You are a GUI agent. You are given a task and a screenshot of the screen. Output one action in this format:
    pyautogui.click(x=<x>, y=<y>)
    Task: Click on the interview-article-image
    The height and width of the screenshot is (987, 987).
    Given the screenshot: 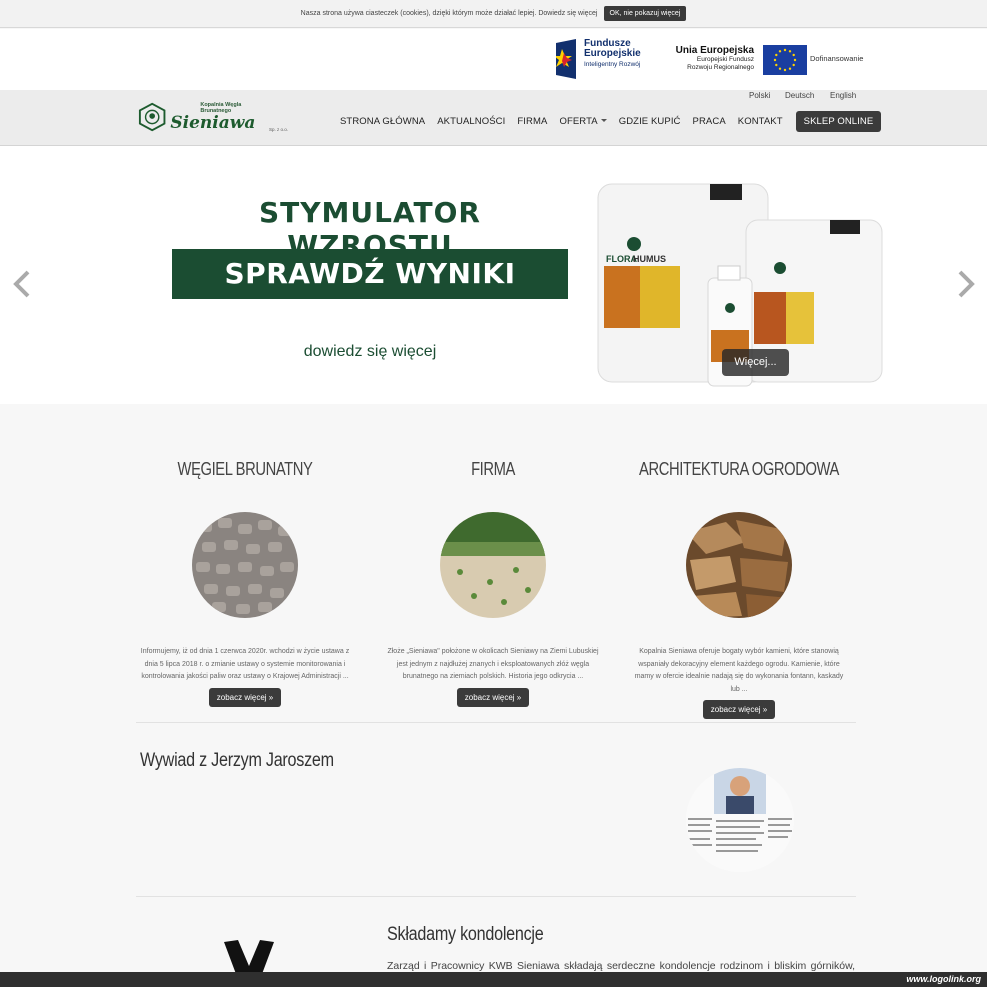 What is the action you would take?
    pyautogui.click(x=740, y=820)
    